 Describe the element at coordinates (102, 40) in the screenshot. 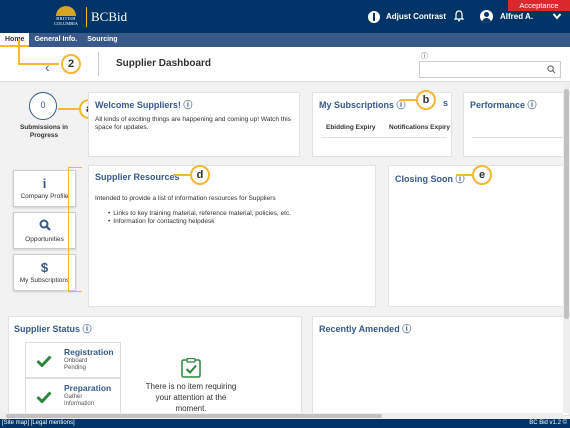

I see `nav-sourcing: Sourcing` at that location.